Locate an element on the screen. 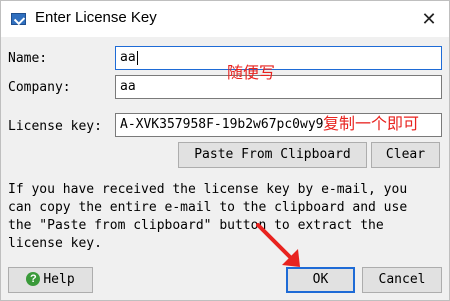 This screenshot has height=301, width=450. license-key-value: A-XVK357958F-19b2w67pc0wy9 is located at coordinates (222, 124).